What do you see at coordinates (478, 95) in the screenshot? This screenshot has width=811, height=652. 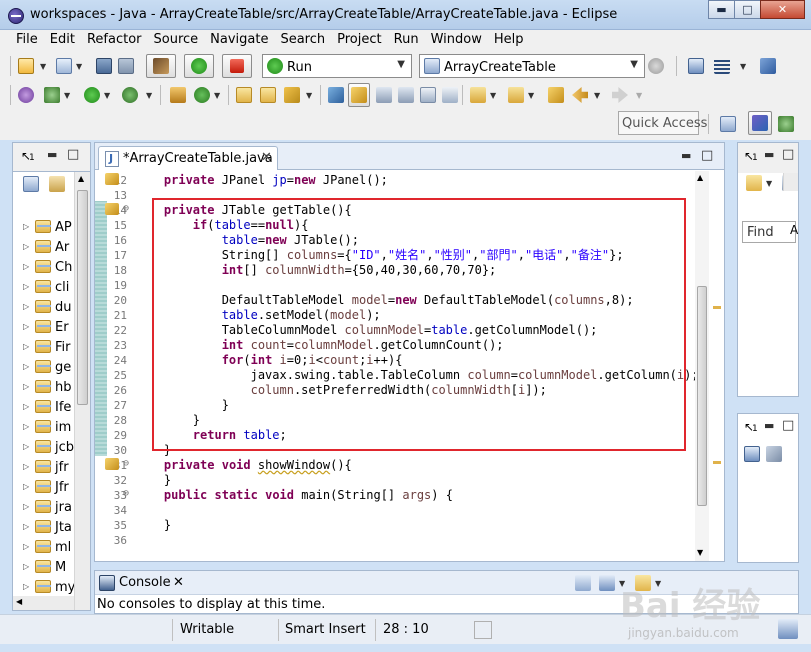 I see `next-annotation-icon` at bounding box center [478, 95].